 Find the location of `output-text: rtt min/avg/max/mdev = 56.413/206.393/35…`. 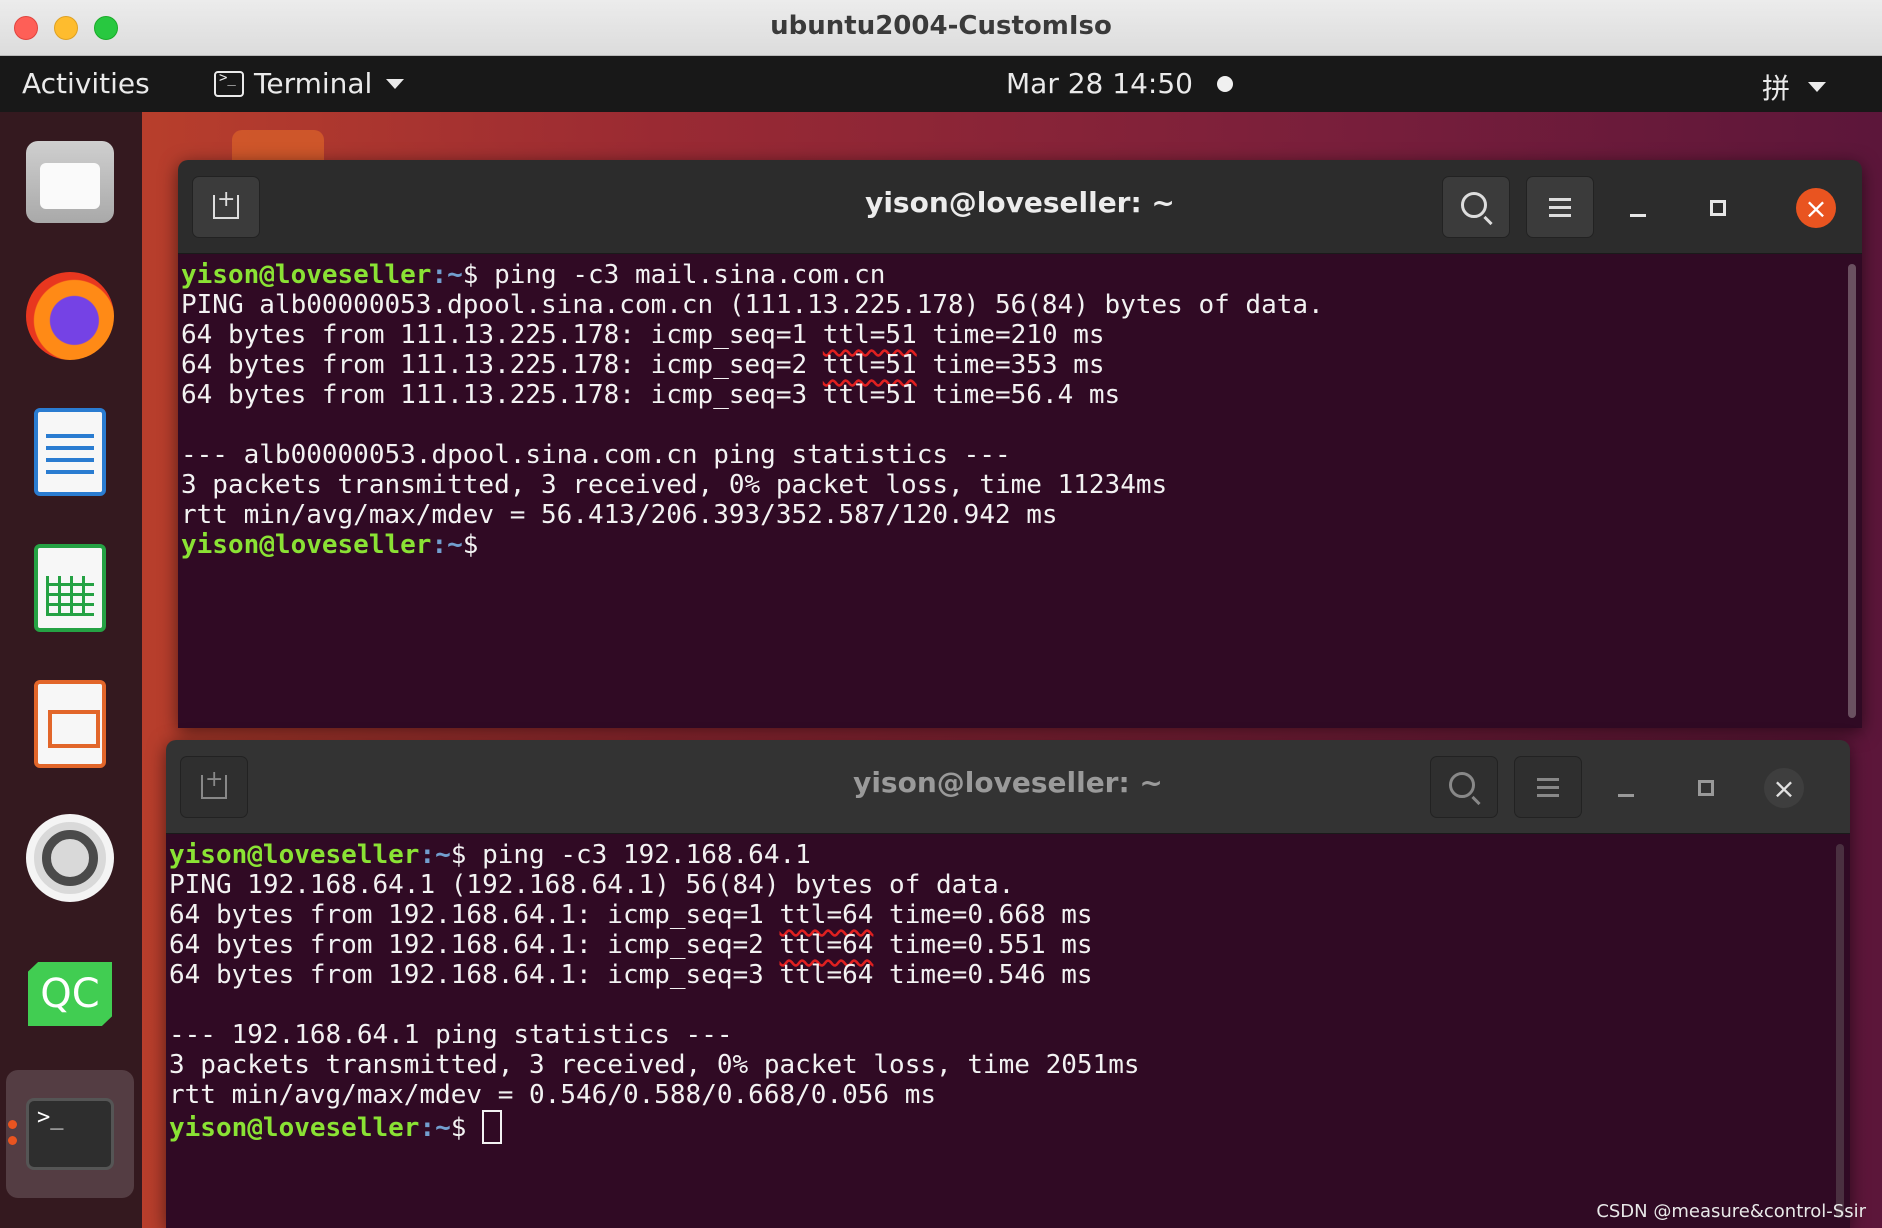

output-text: rtt min/avg/max/mdev = 56.413/206.393/35… is located at coordinates (619, 515).